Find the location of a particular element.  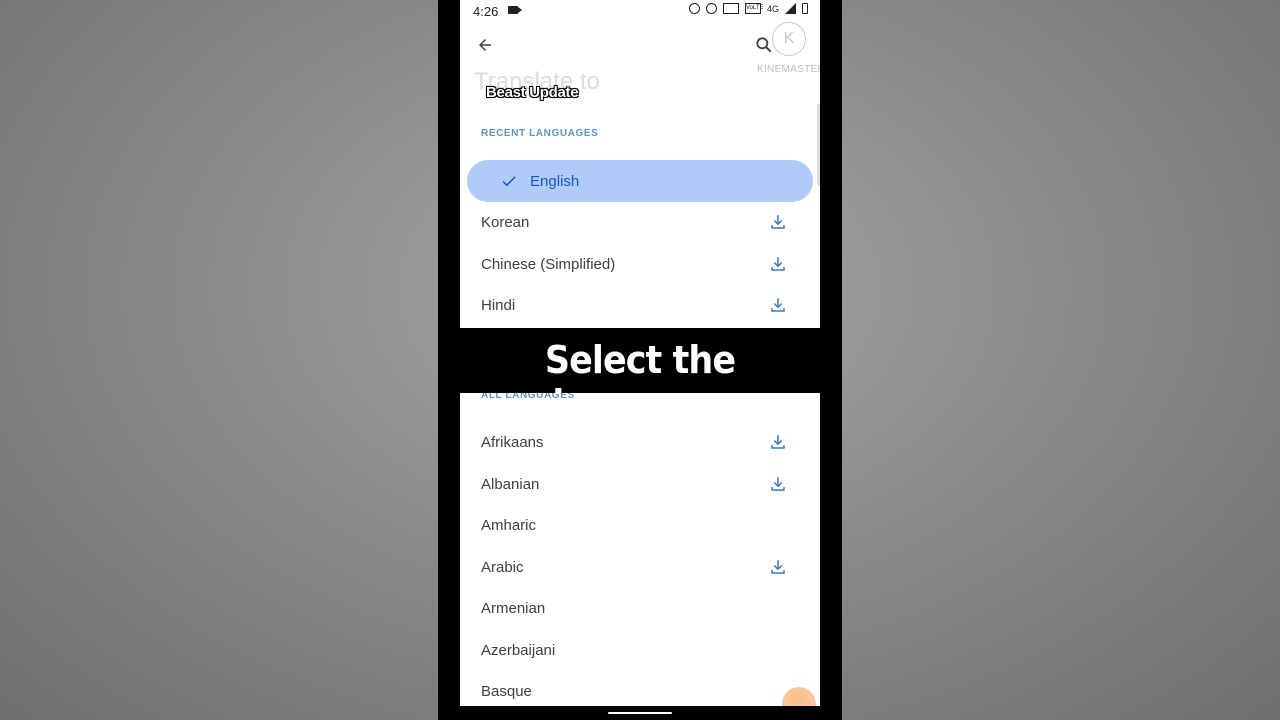

battery-icon is located at coordinates (805, 8).